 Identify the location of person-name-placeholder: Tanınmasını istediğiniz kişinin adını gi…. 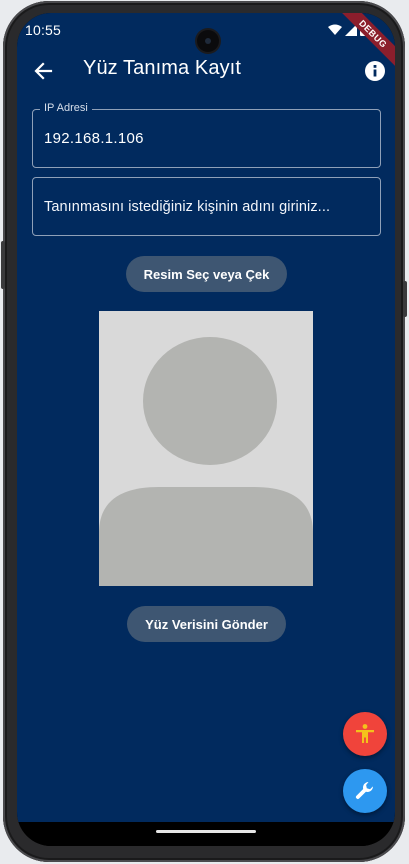
(187, 207).